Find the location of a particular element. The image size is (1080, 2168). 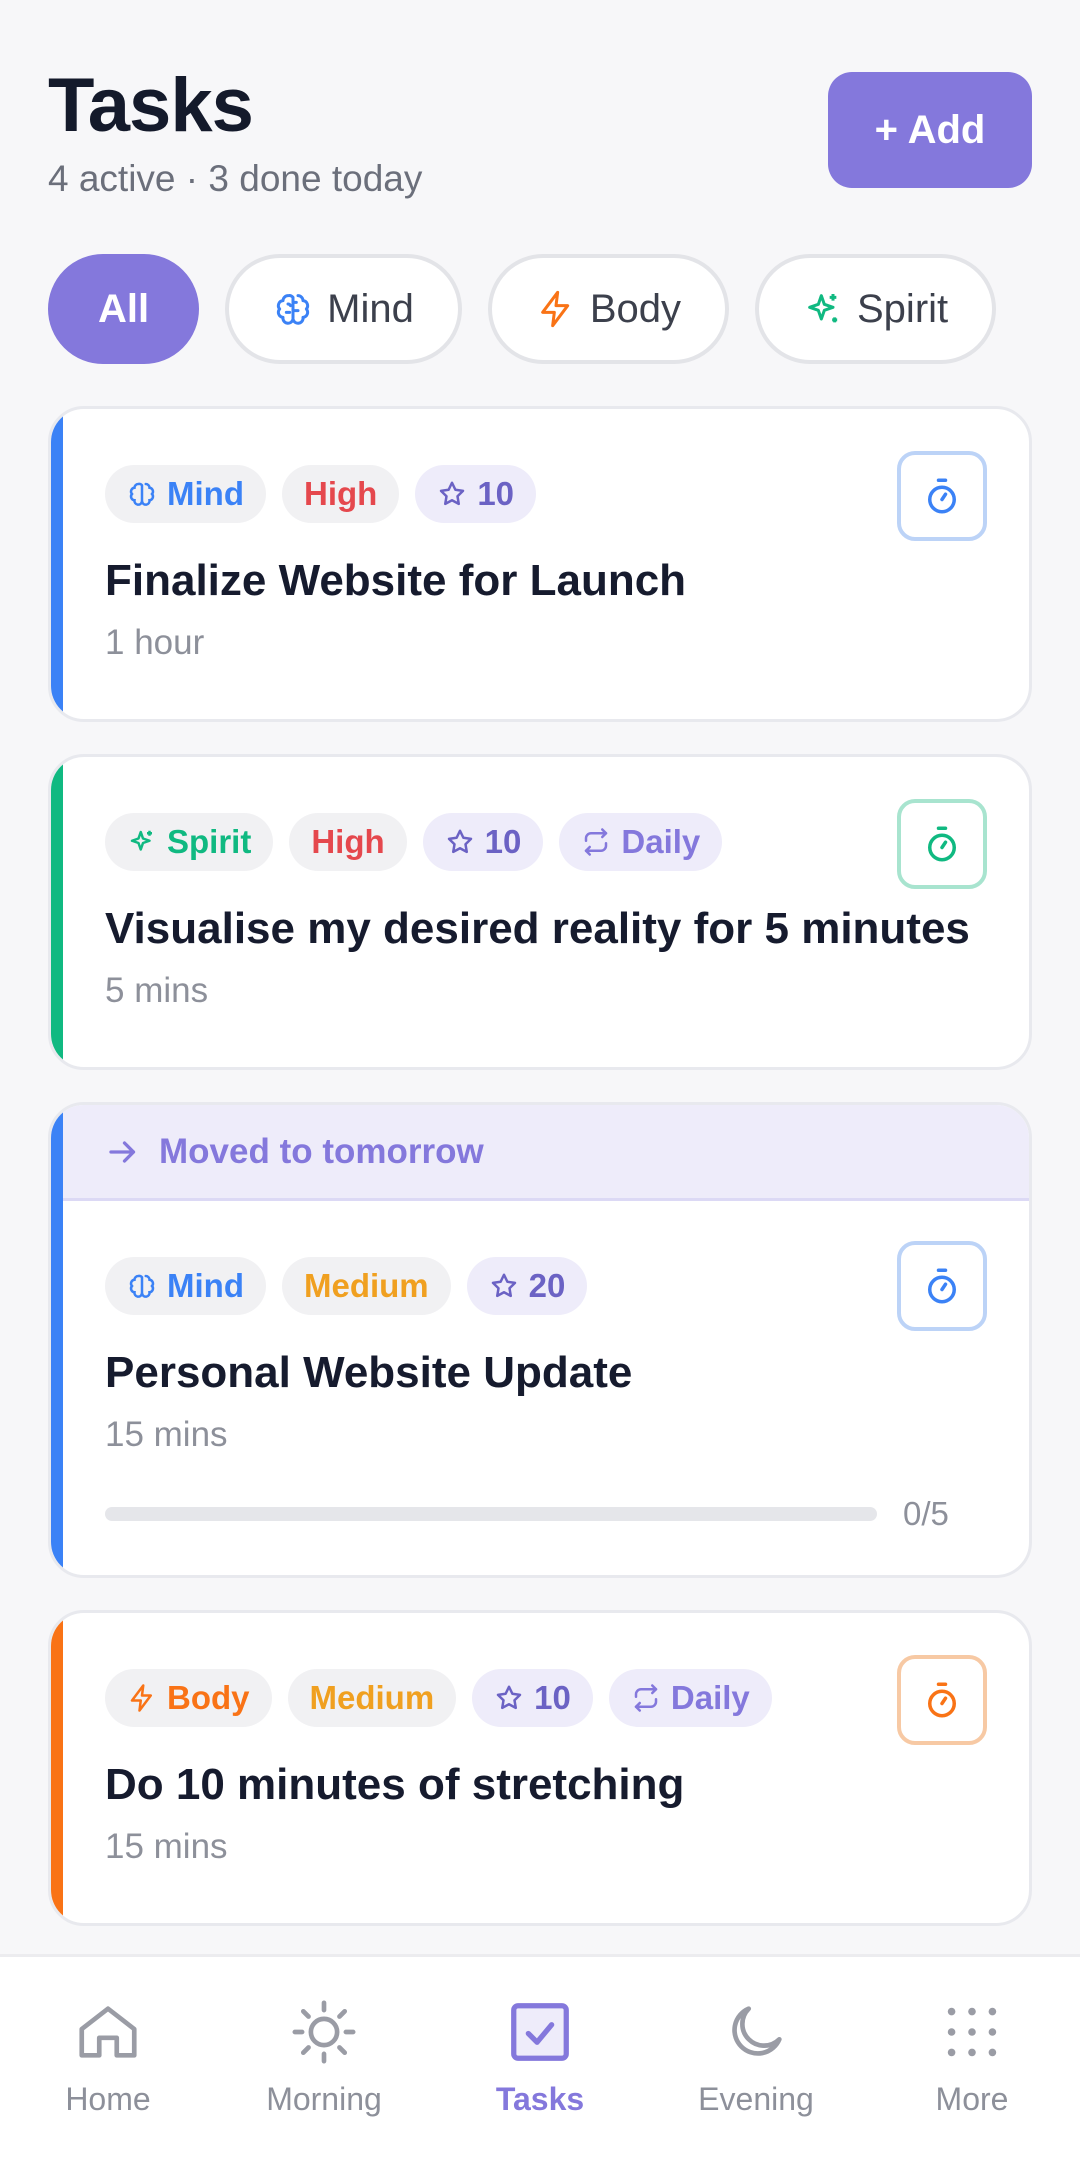

nav-more: More is located at coordinates (972, 2057).